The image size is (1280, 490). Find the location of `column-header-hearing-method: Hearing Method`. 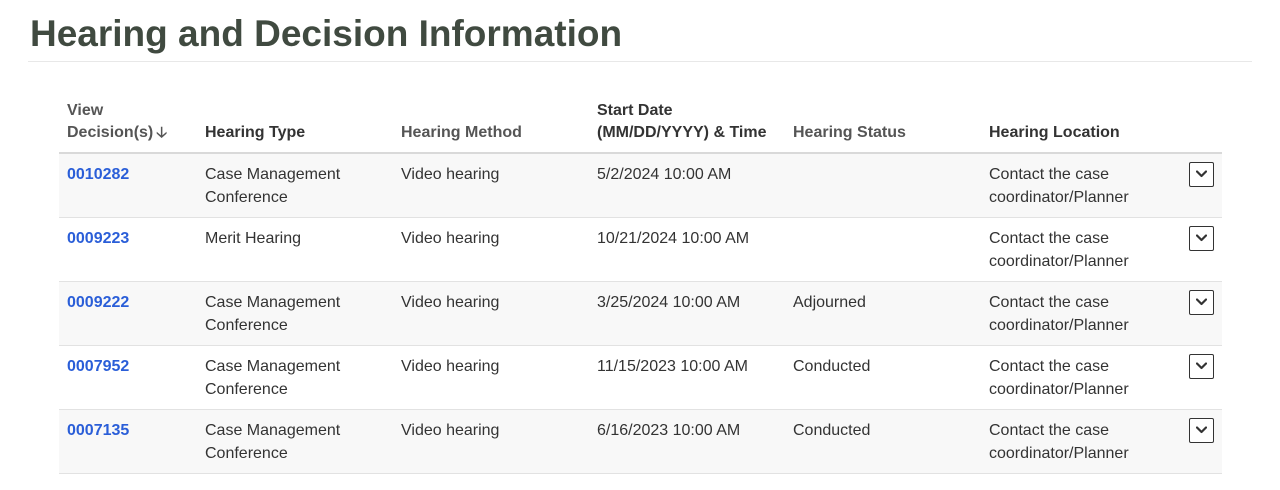

column-header-hearing-method: Hearing Method is located at coordinates (491, 127).